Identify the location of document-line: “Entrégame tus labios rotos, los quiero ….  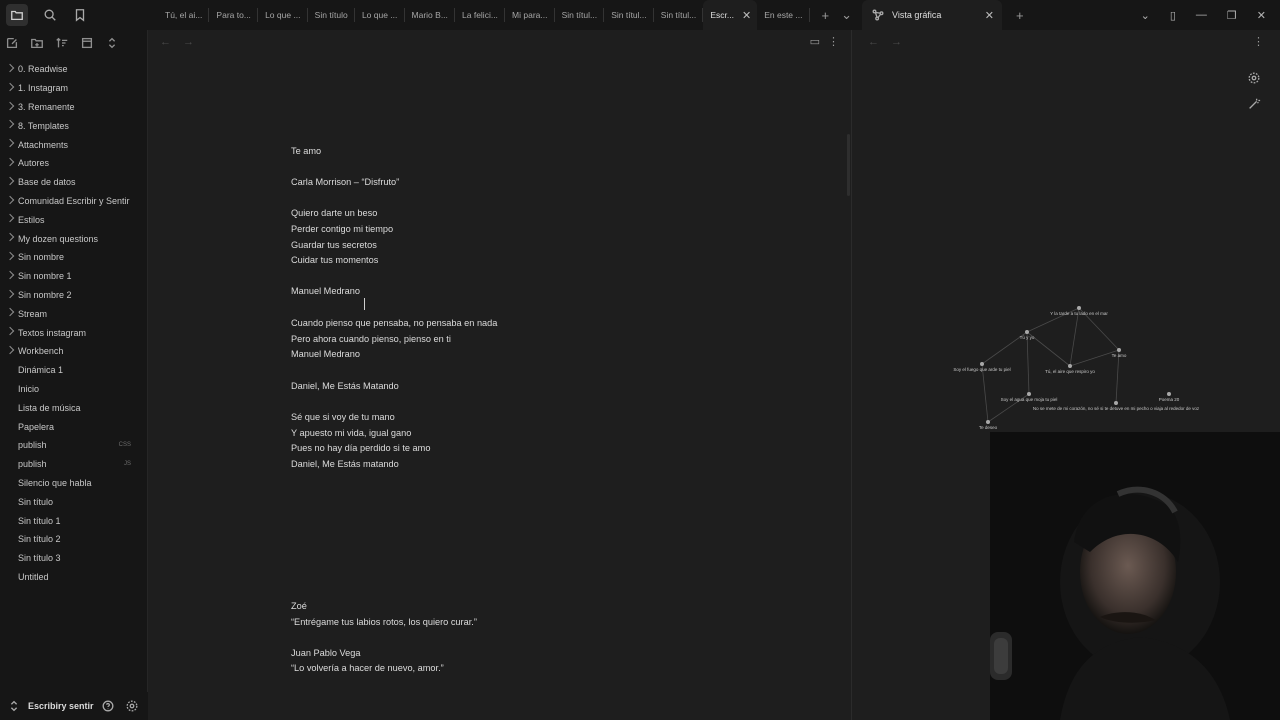
(384, 622).